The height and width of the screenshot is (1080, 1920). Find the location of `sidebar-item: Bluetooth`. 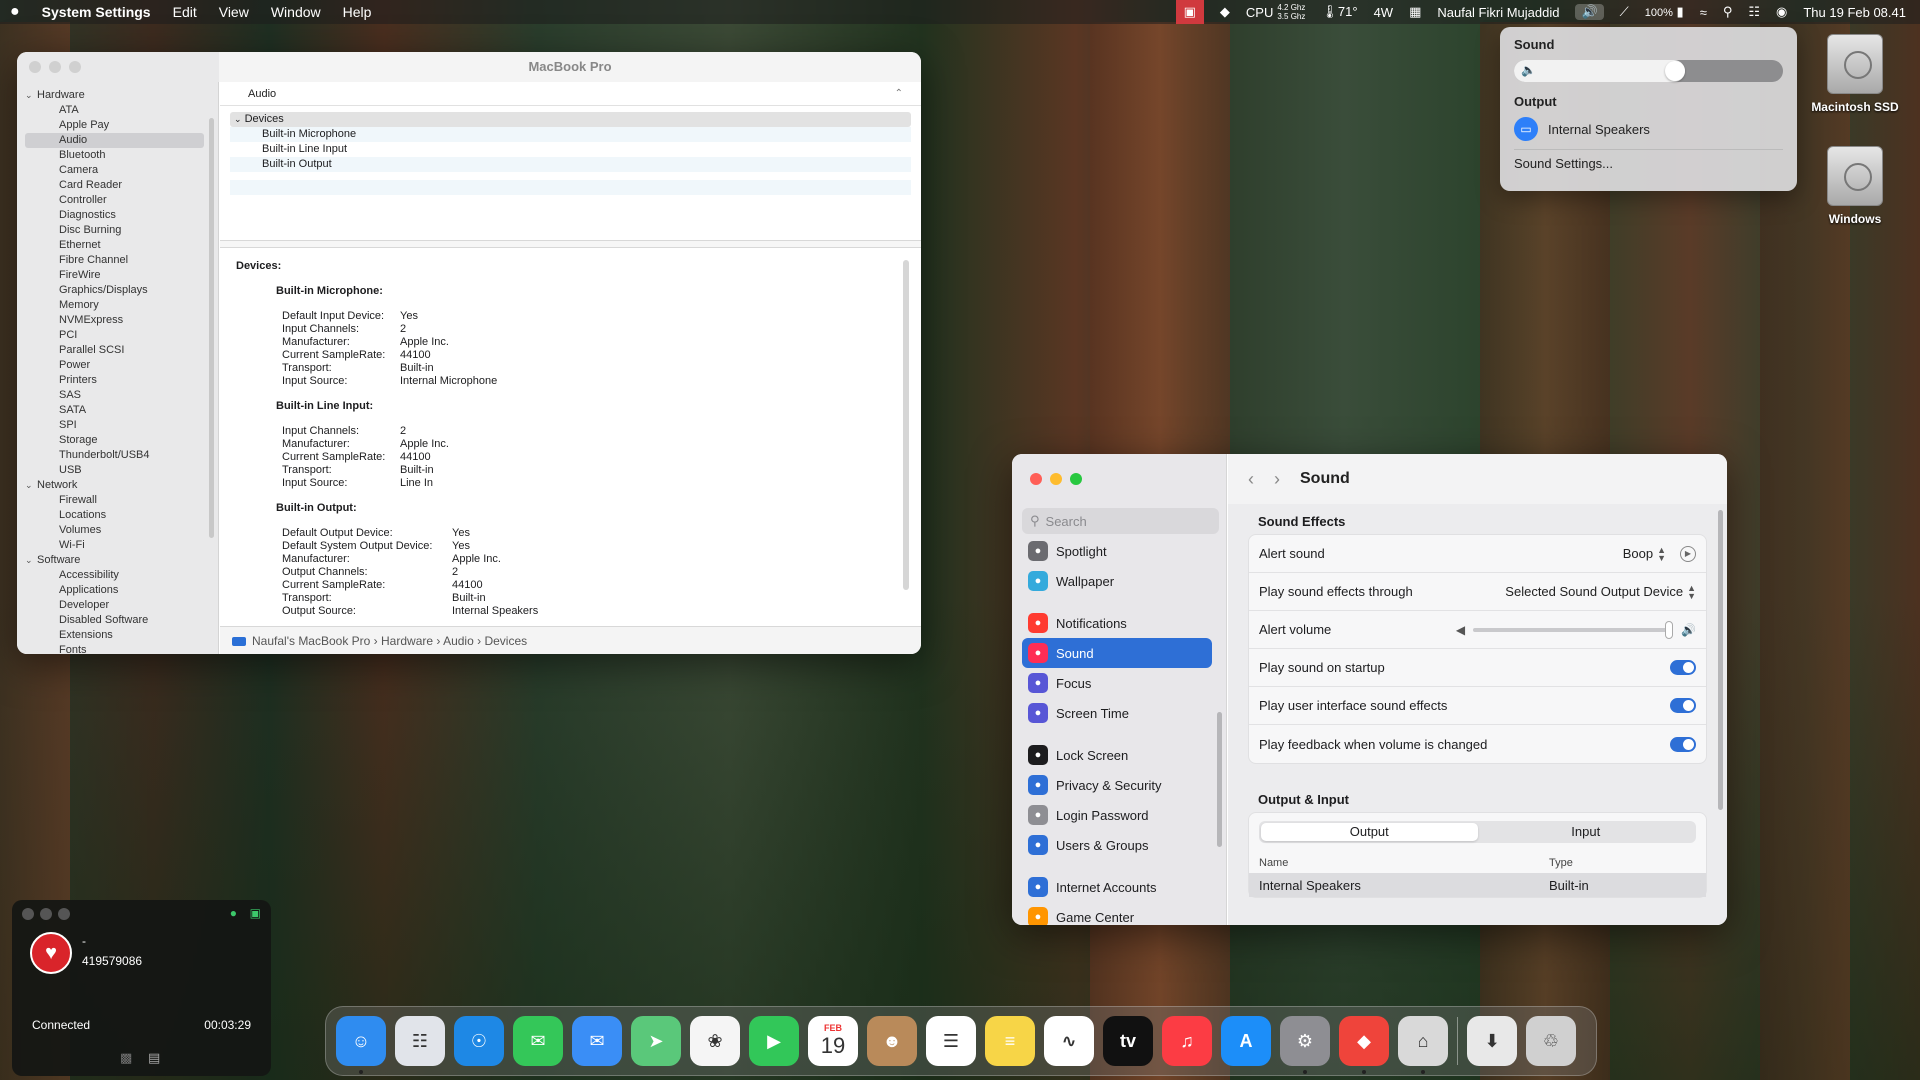

sidebar-item: Bluetooth is located at coordinates (121, 155).